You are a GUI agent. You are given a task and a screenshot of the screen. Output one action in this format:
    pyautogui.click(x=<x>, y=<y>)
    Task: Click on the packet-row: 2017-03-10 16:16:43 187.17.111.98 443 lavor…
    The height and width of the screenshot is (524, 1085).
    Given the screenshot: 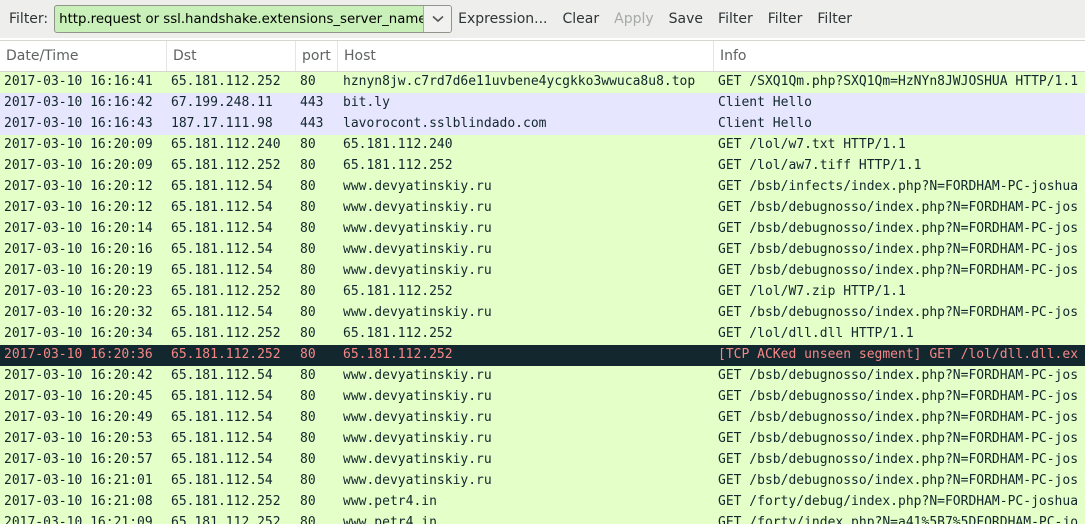 What is the action you would take?
    pyautogui.click(x=542, y=124)
    